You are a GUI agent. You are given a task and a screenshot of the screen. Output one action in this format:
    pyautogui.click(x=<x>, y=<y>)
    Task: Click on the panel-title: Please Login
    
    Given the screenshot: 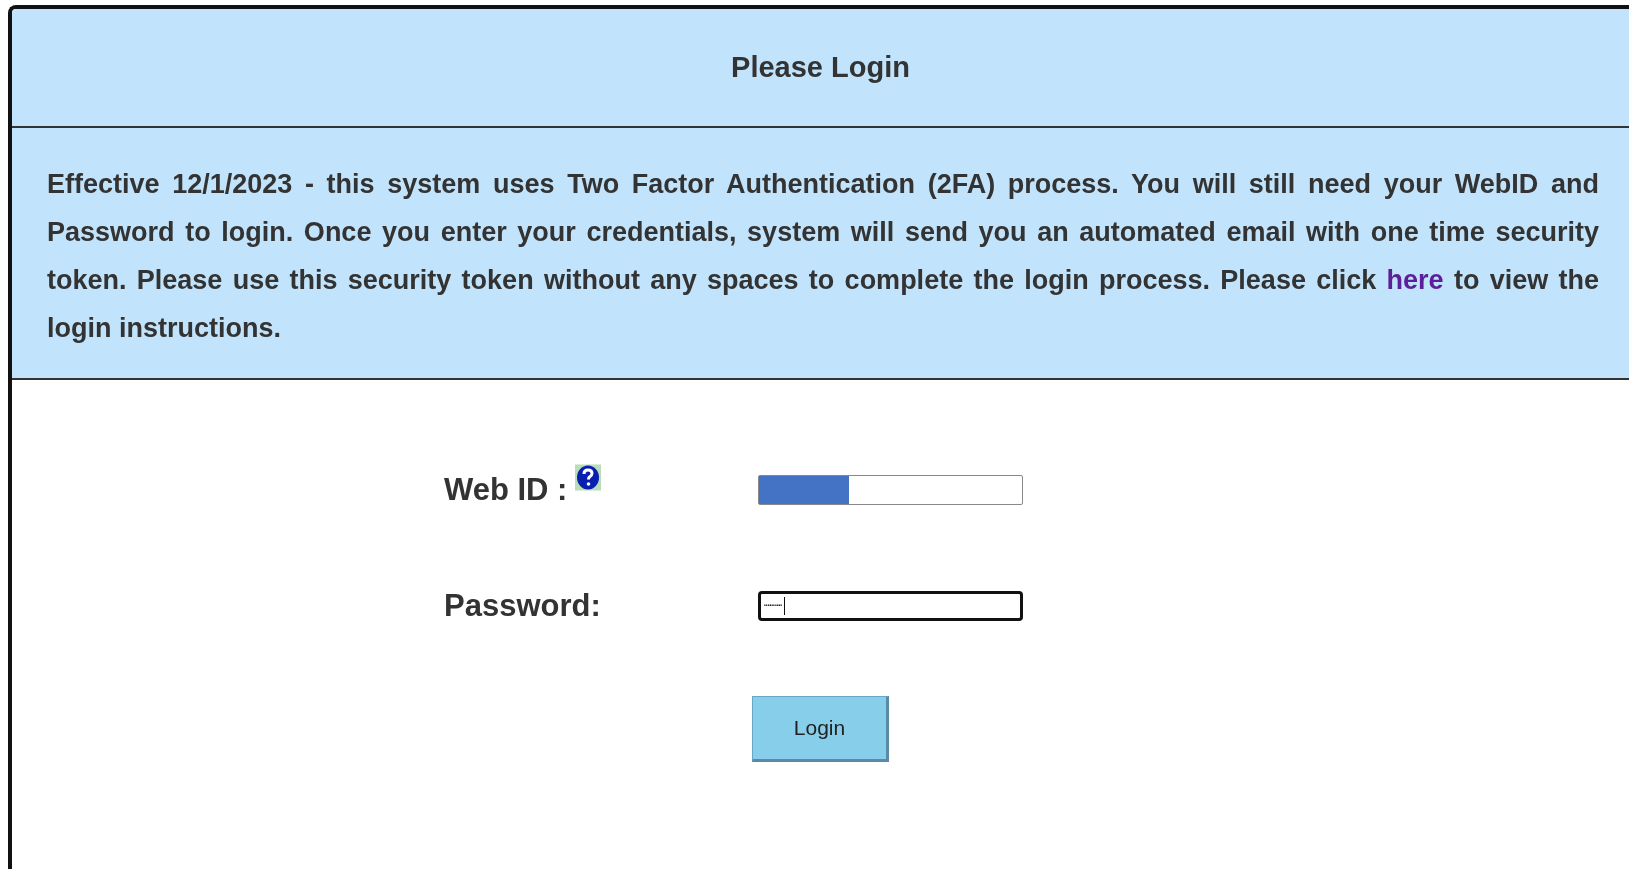 What is the action you would take?
    pyautogui.click(x=820, y=67)
    